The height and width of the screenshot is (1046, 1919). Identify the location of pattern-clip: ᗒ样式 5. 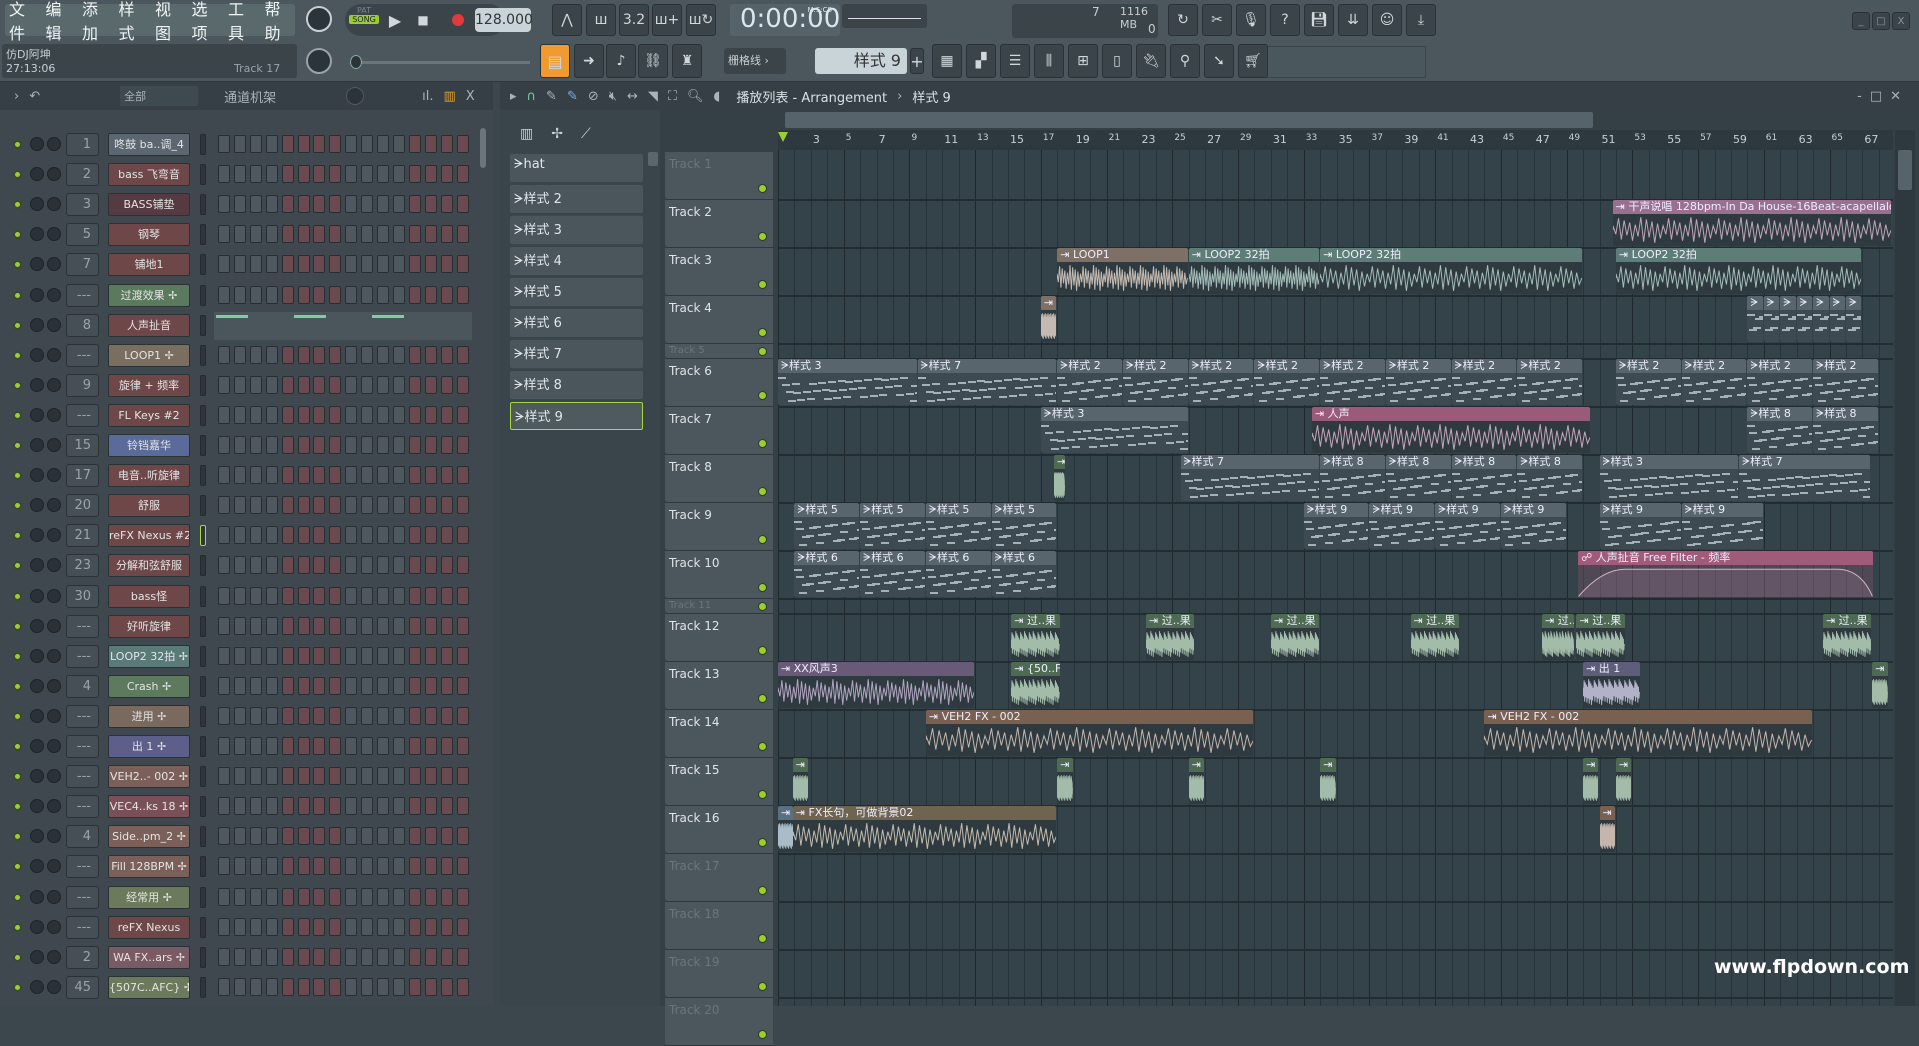
(1024, 526).